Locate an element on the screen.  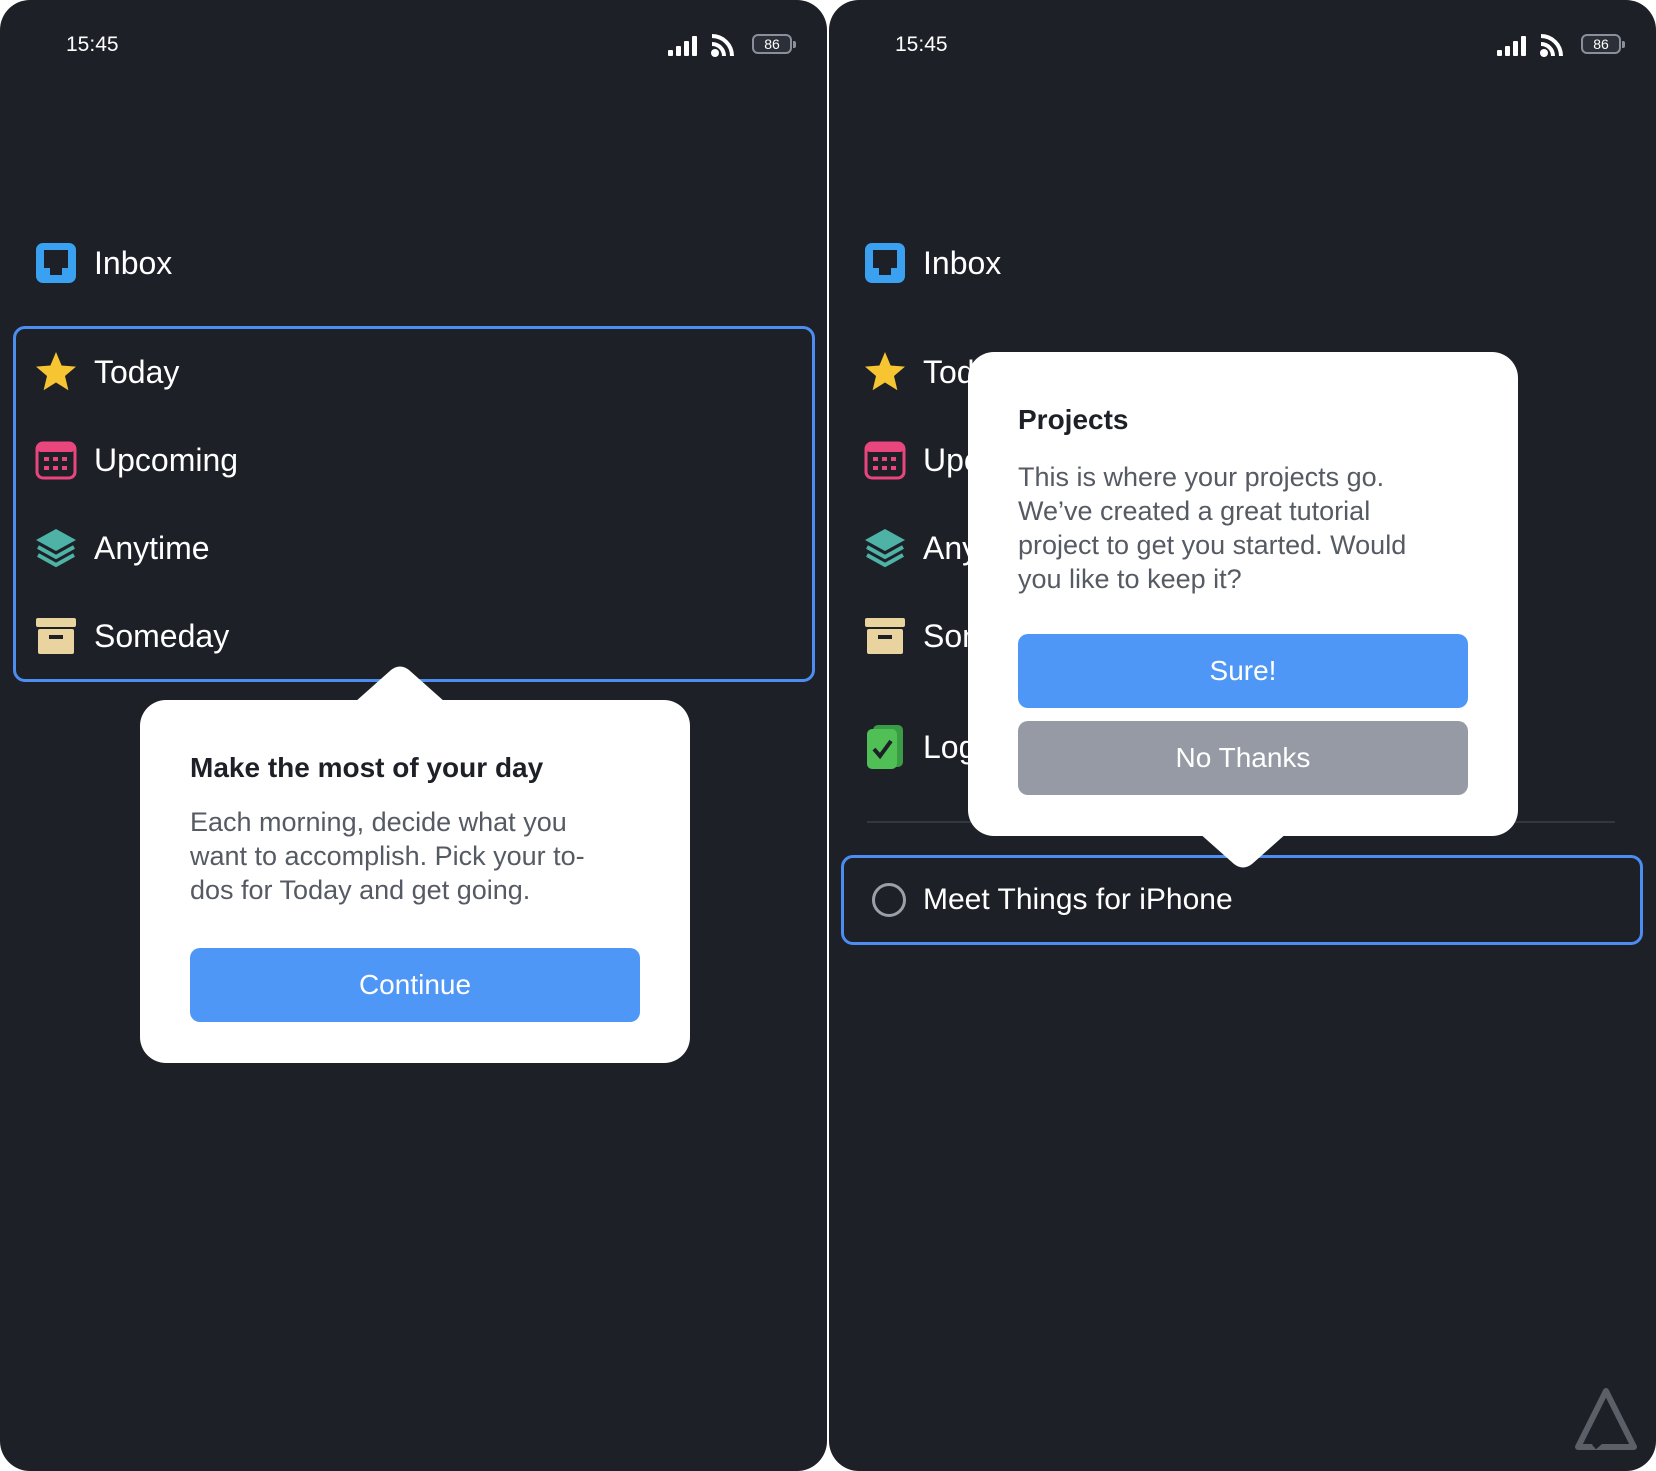
sidebar-item-label: Anytime is located at coordinates (152, 547).